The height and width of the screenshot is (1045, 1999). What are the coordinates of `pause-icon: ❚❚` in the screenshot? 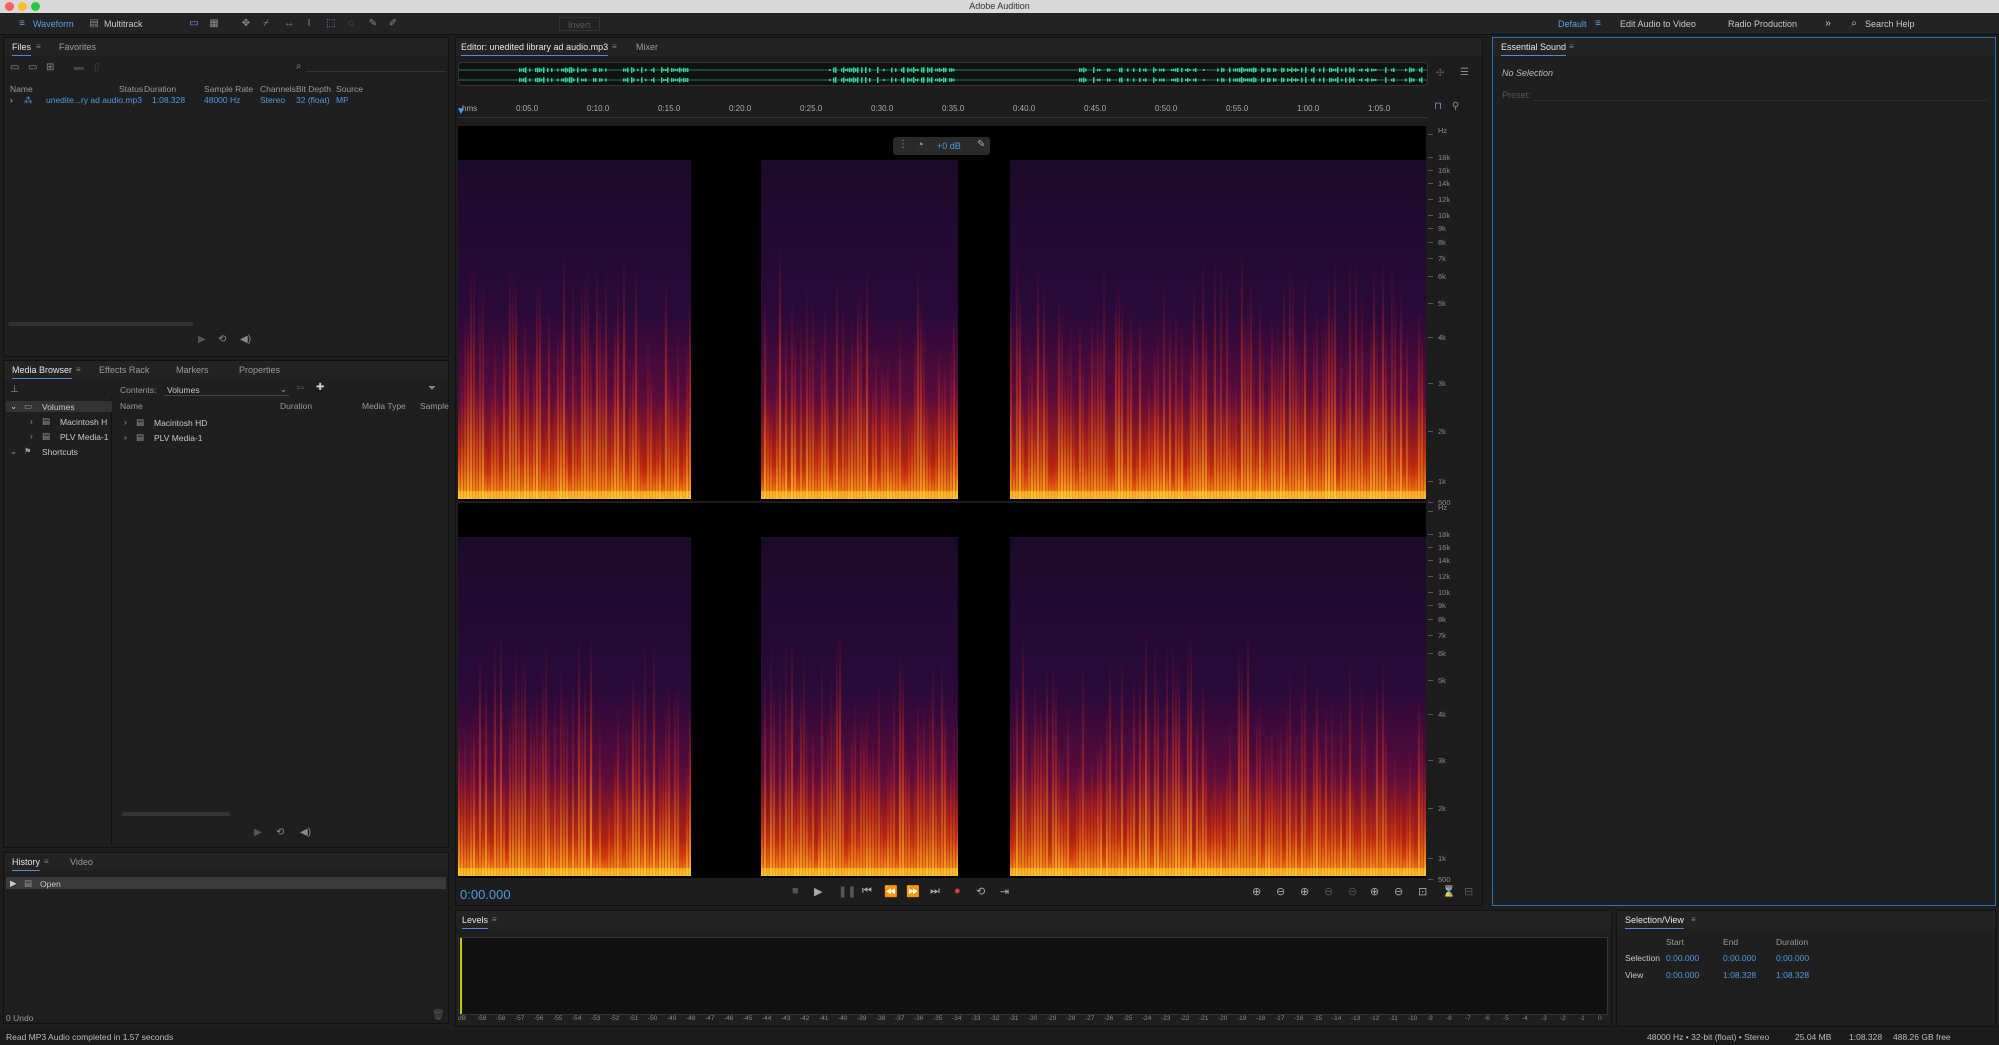 It's located at (847, 891).